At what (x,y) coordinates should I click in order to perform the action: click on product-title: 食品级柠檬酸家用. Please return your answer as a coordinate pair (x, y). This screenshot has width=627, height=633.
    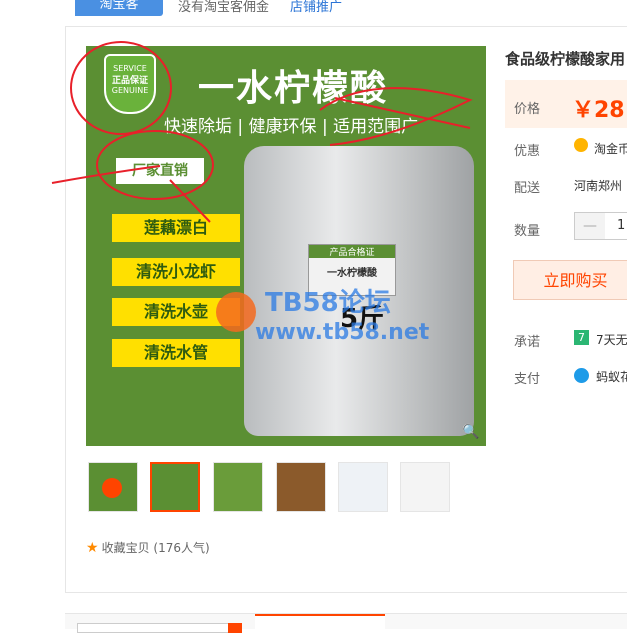
    Looking at the image, I should click on (565, 59).